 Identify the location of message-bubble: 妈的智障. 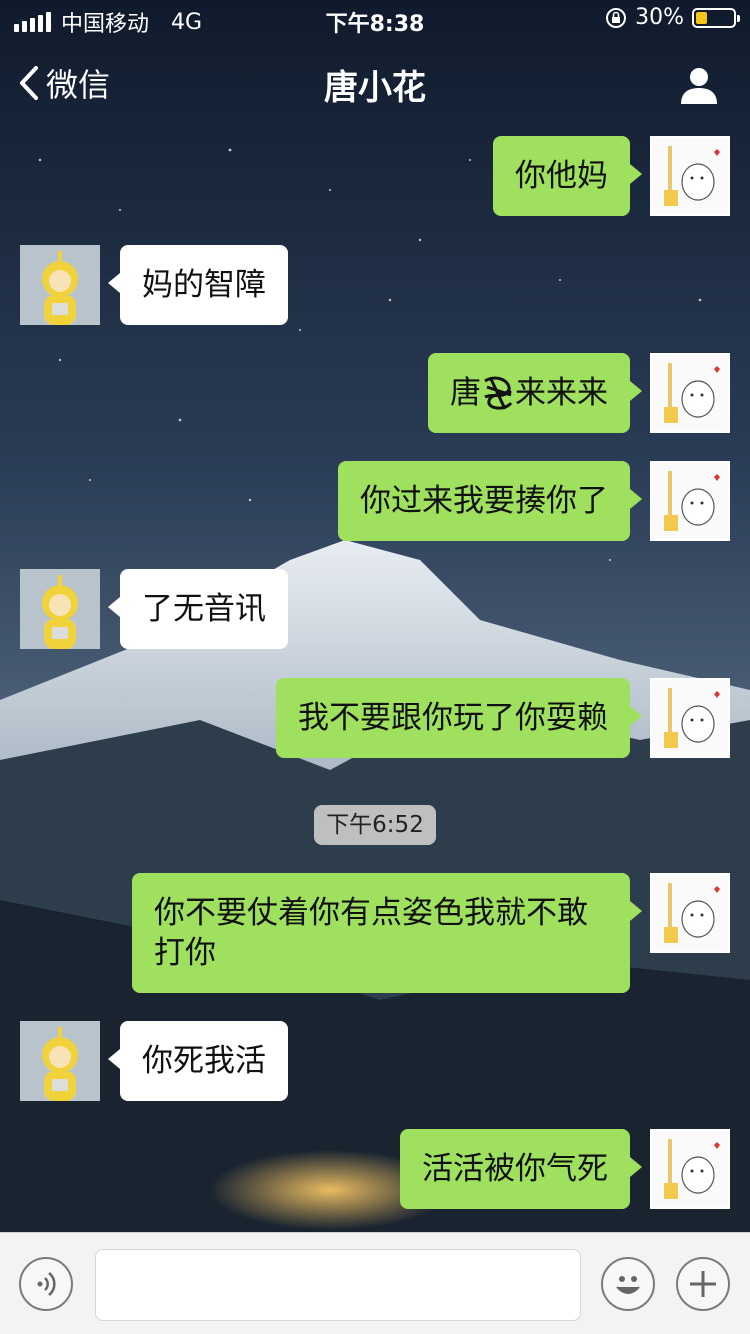
(198, 285).